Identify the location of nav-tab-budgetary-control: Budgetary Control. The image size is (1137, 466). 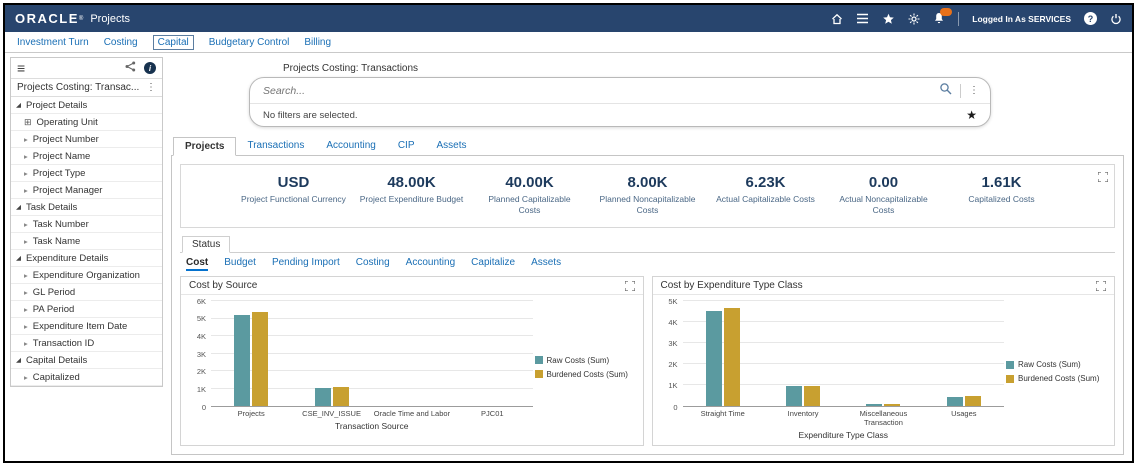
(249, 42).